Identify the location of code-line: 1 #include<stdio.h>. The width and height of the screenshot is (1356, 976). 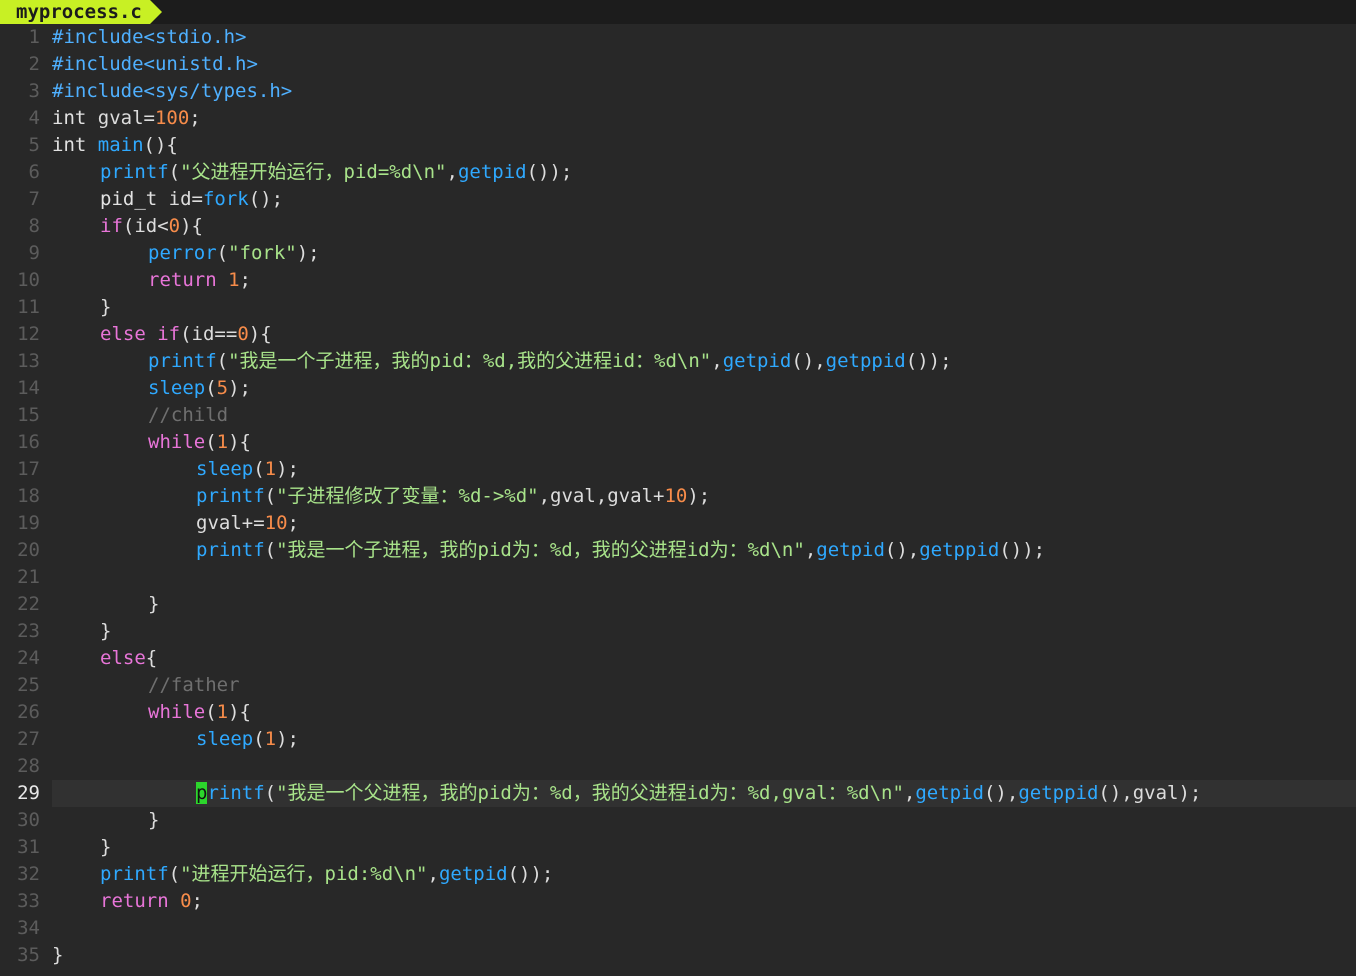
(678, 37).